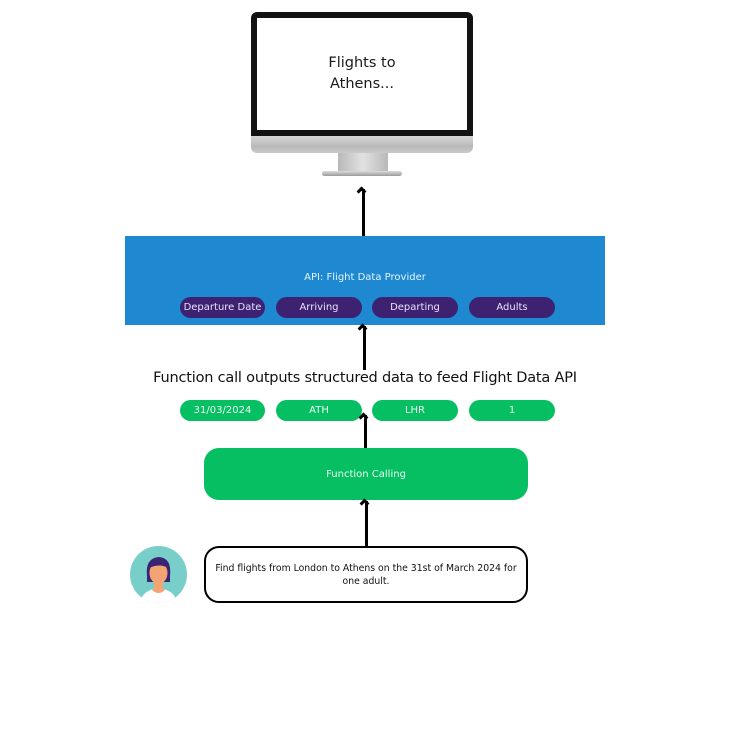 The image size is (730, 730). I want to click on function-calling-box: Function Calling, so click(366, 474).